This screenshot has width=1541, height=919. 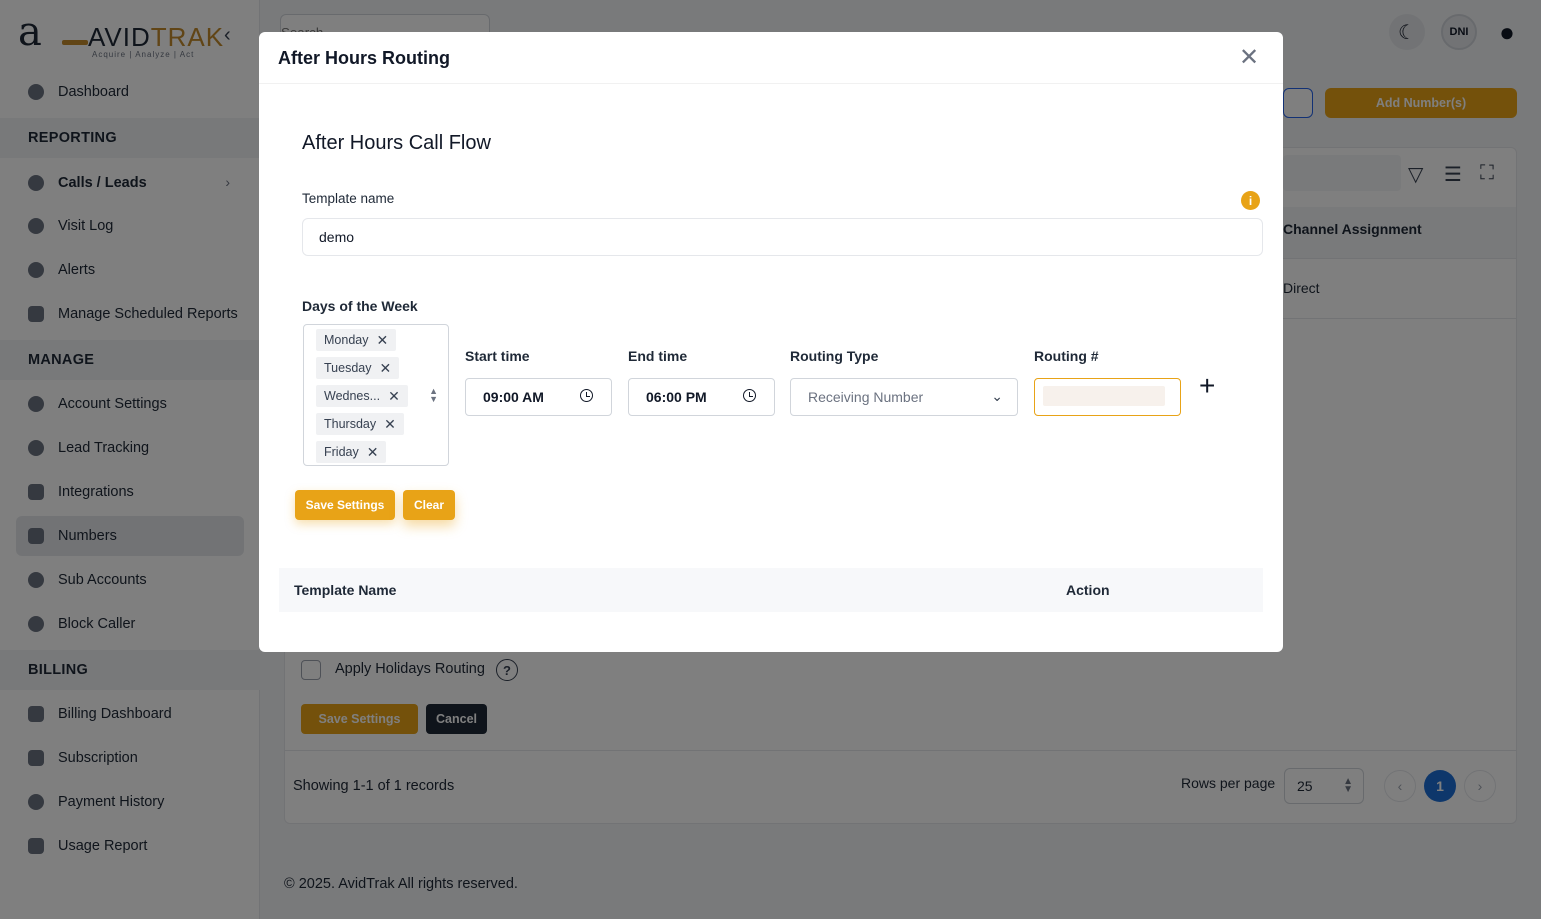 What do you see at coordinates (1207, 386) in the screenshot?
I see `add-row-plus-icon: +` at bounding box center [1207, 386].